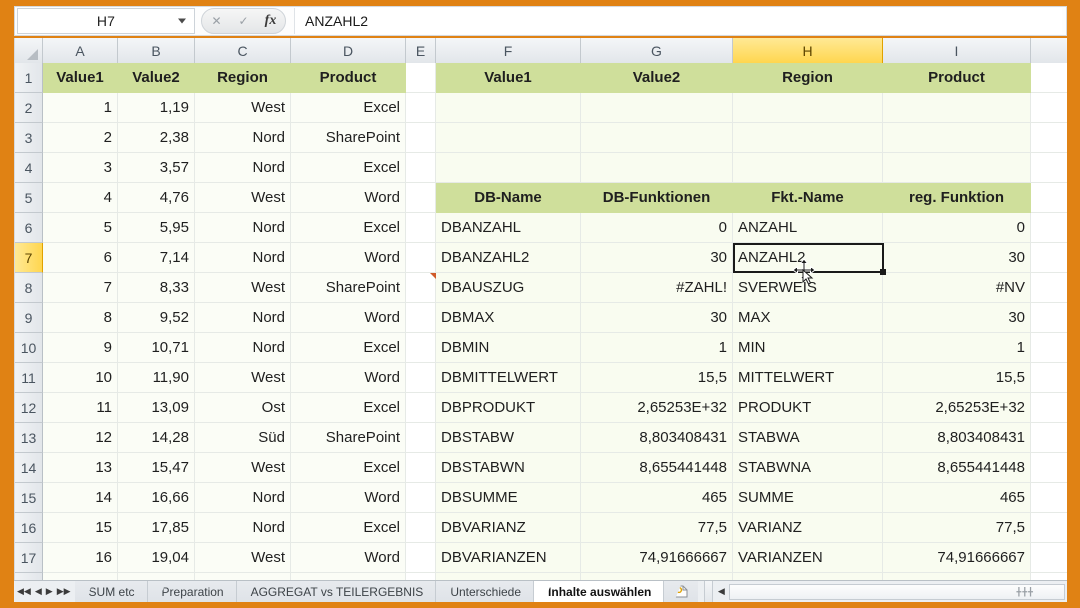  I want to click on functions-header-H: Fkt.-Name, so click(808, 198).